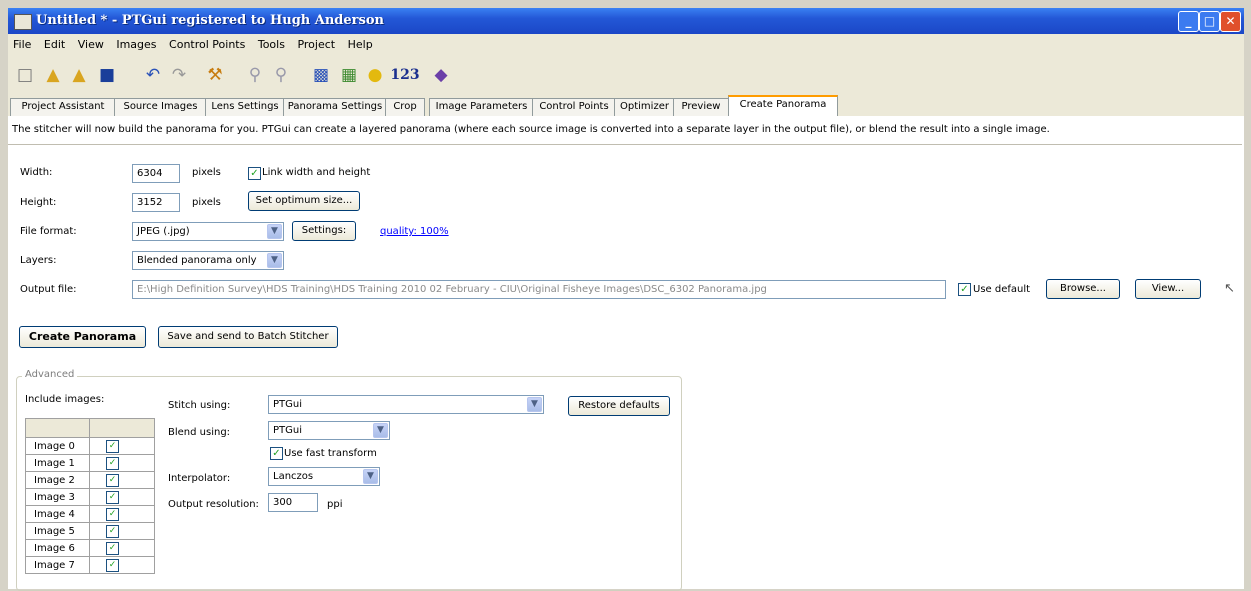  Describe the element at coordinates (329, 430) in the screenshot. I see `blend-using-select: PTGui ▼` at that location.